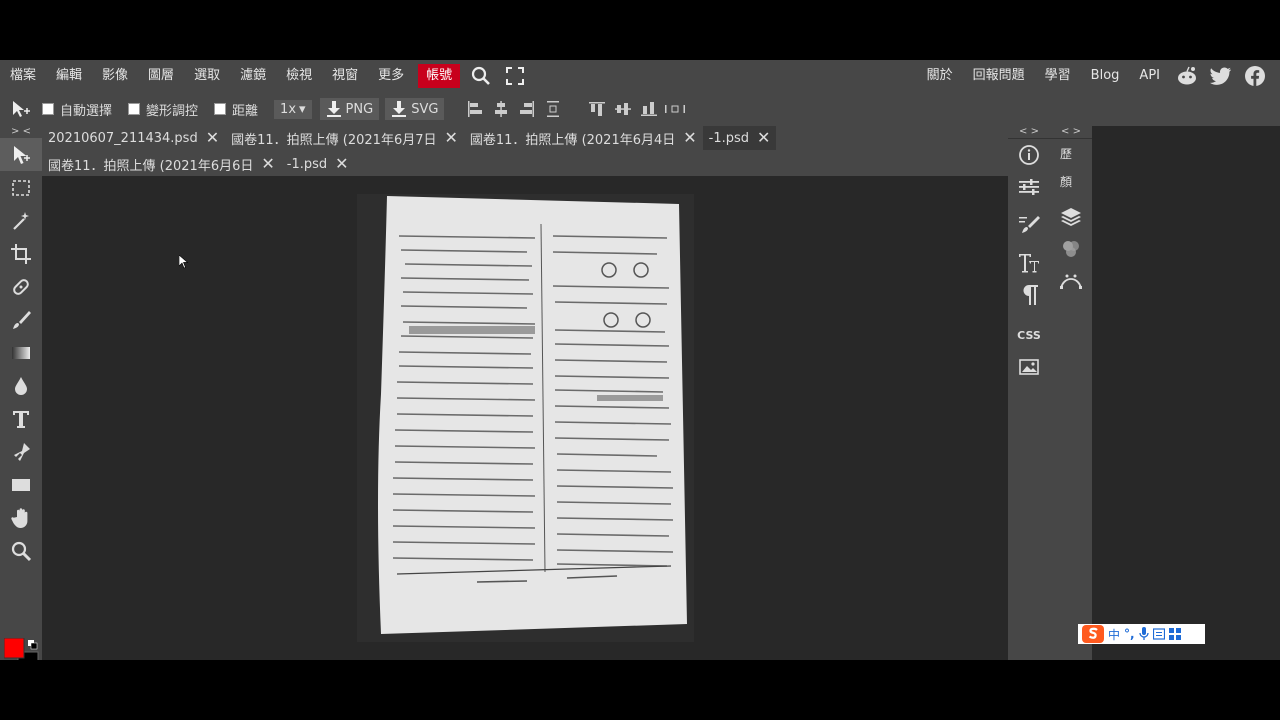 Image resolution: width=1280 pixels, height=720 pixels. Describe the element at coordinates (391, 76) in the screenshot. I see `menu-more: 更多` at that location.